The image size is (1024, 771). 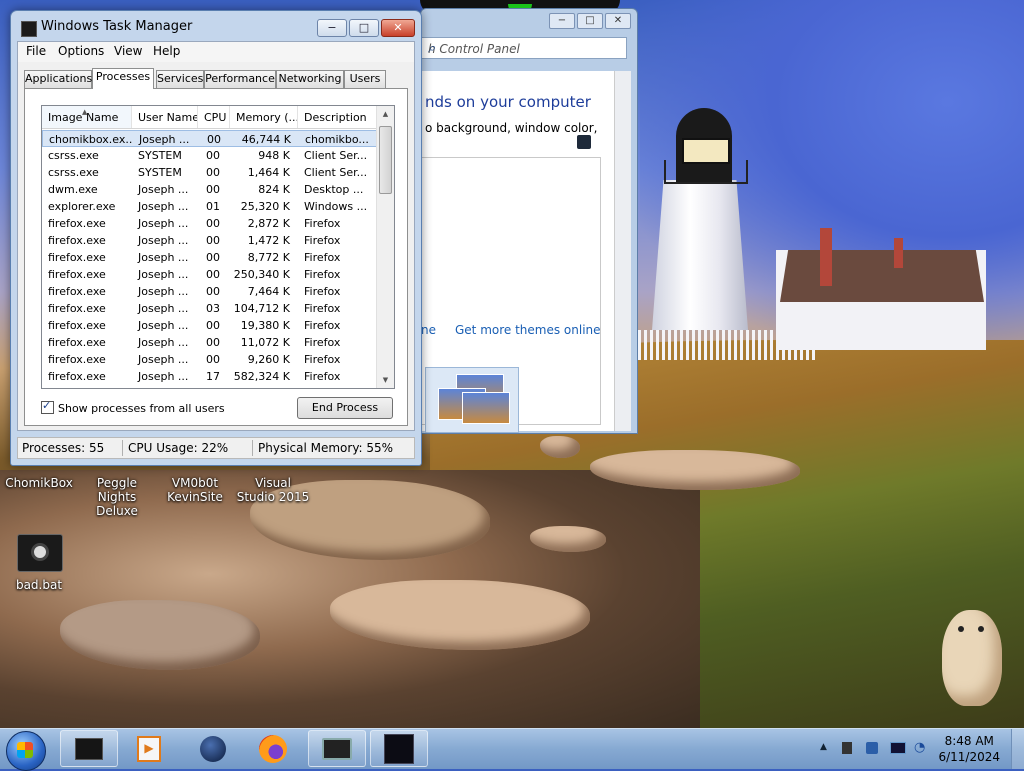 What do you see at coordinates (337, 117) in the screenshot?
I see `column-description: Description` at bounding box center [337, 117].